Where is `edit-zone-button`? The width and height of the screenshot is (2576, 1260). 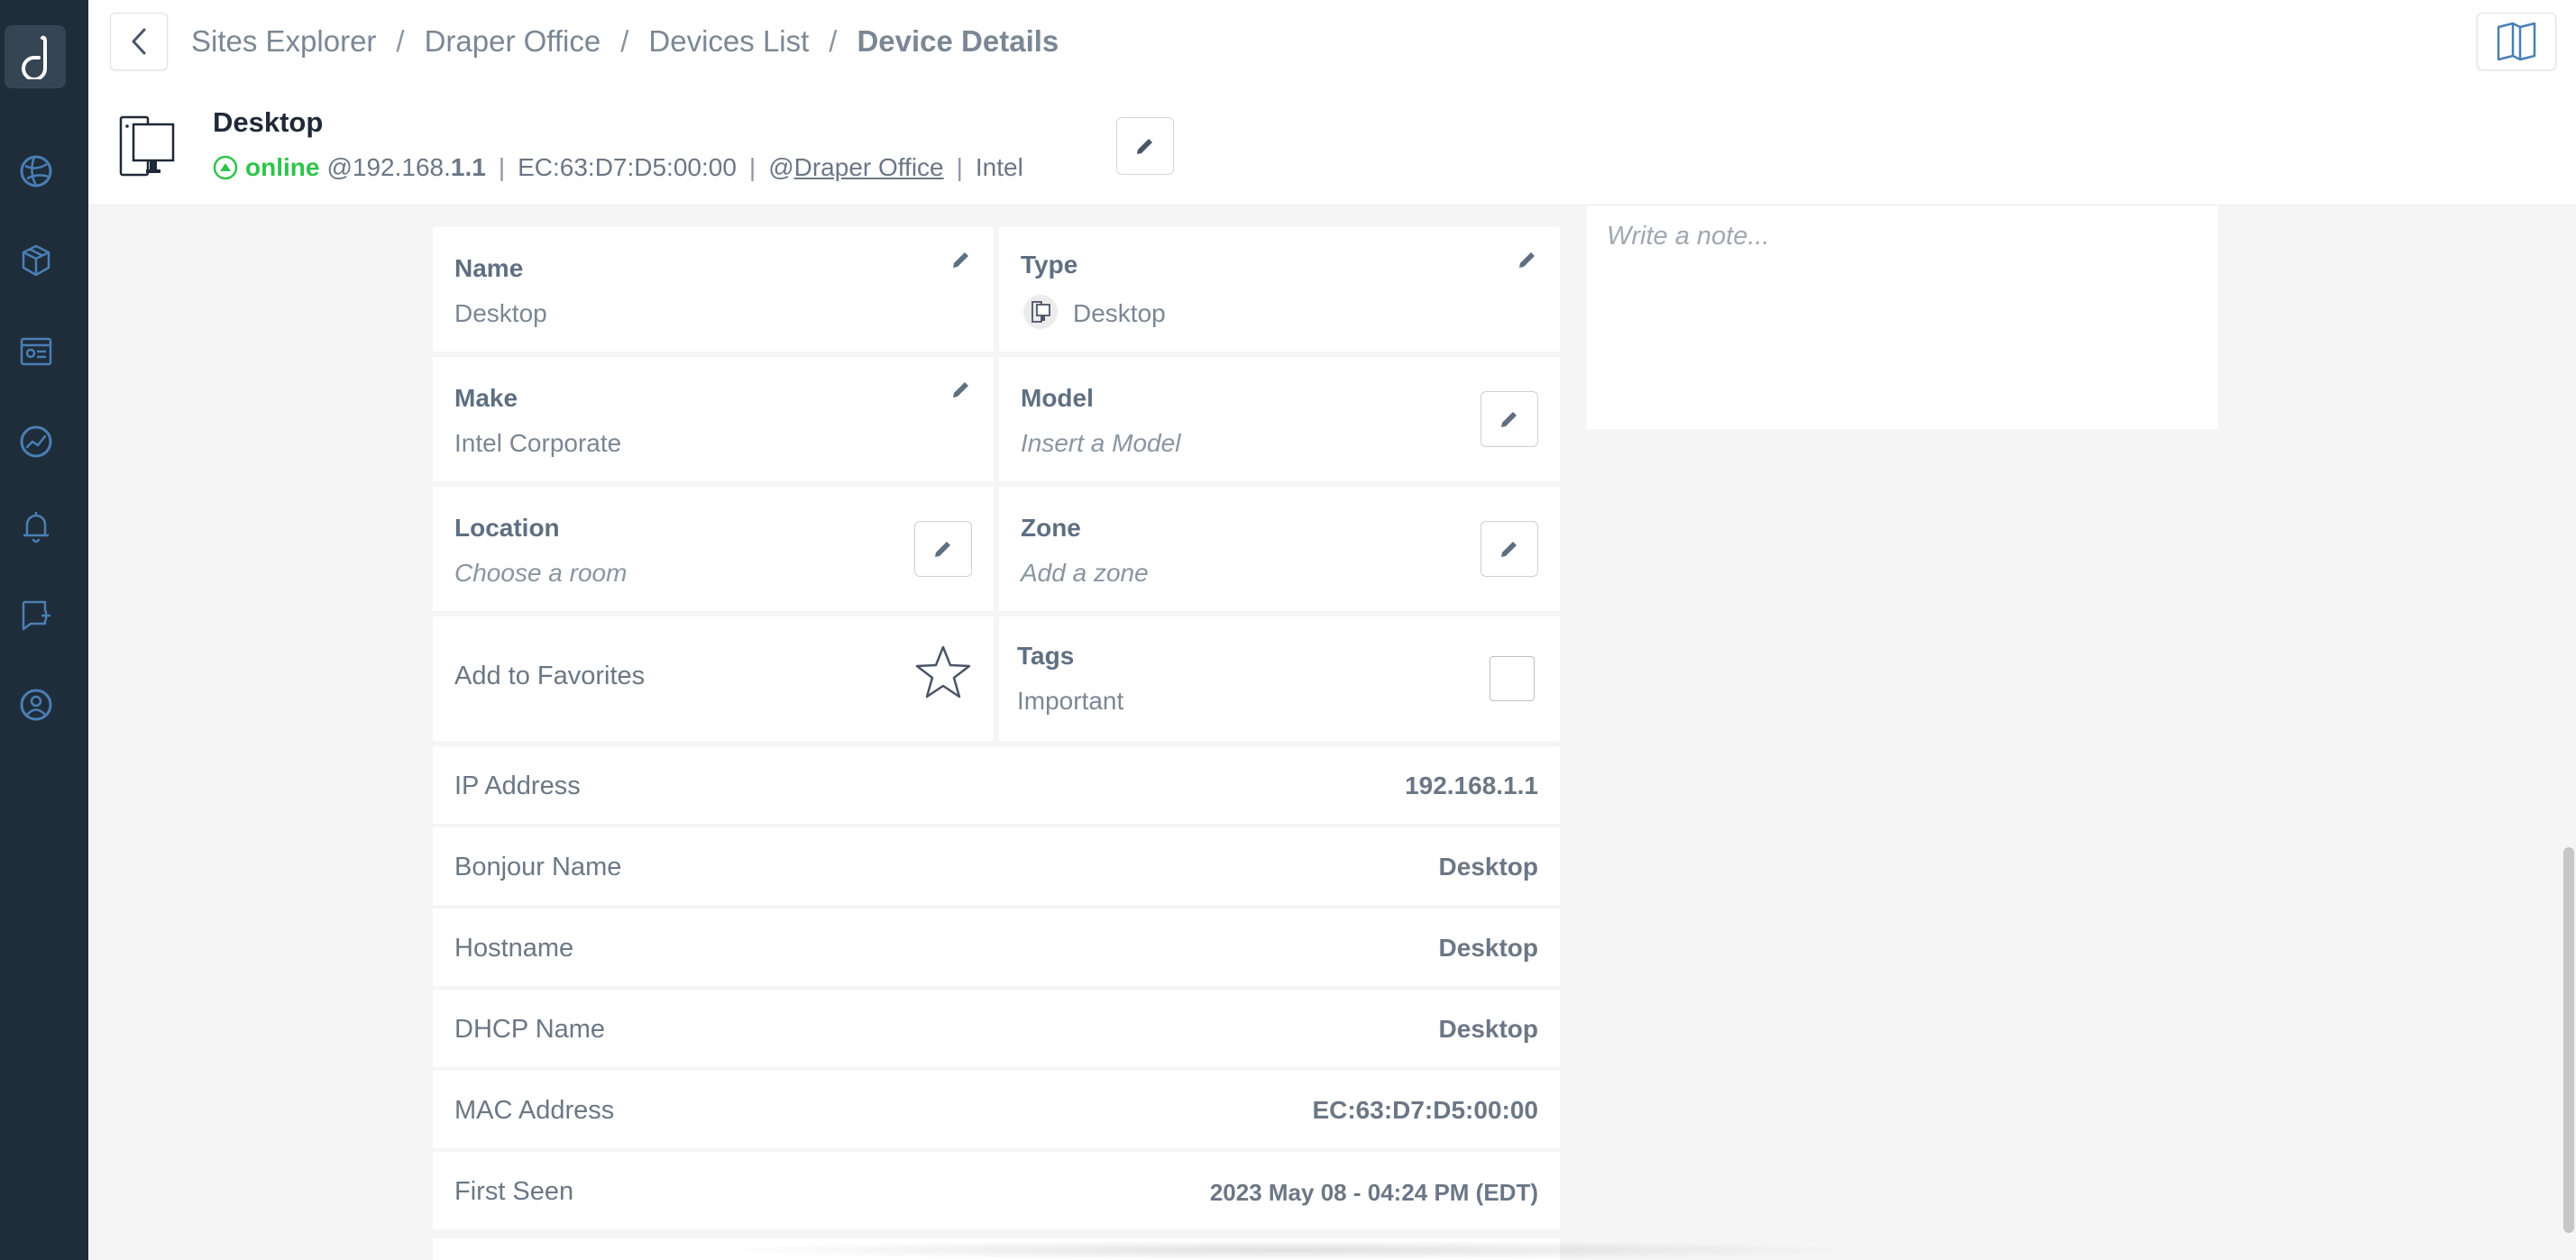
edit-zone-button is located at coordinates (1509, 549).